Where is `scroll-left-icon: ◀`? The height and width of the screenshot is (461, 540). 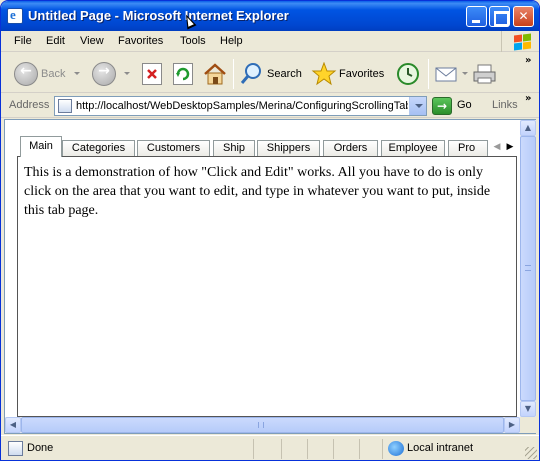 scroll-left-icon: ◀ is located at coordinates (13, 425).